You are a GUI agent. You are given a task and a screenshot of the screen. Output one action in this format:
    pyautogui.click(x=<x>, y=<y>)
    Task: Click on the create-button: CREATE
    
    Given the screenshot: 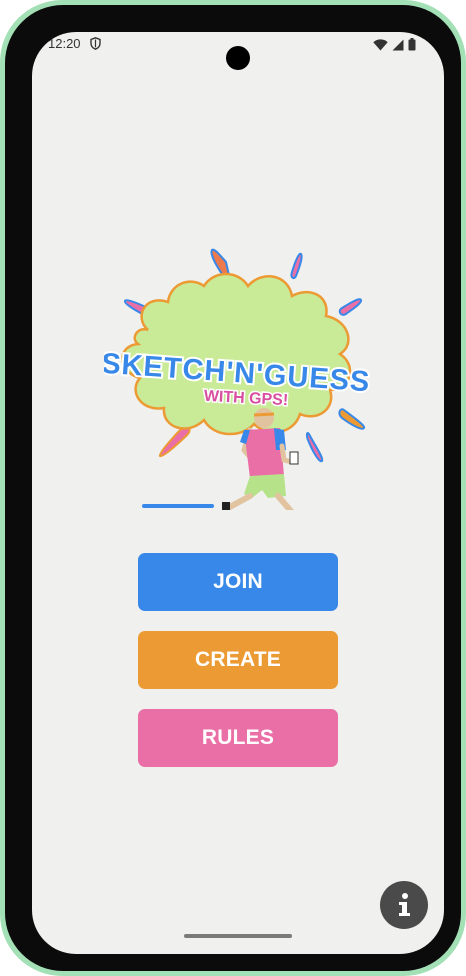 What is the action you would take?
    pyautogui.click(x=238, y=660)
    